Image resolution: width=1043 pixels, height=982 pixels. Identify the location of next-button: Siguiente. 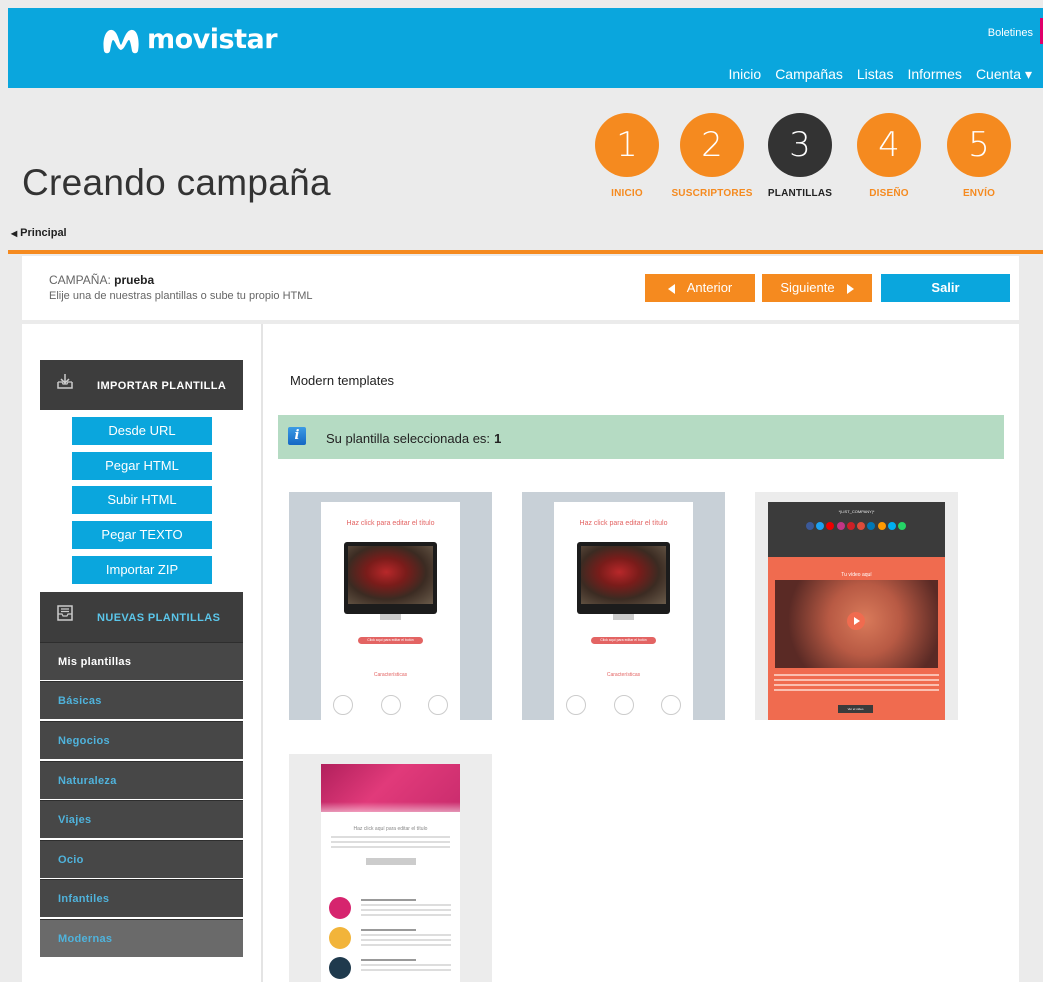
(817, 288).